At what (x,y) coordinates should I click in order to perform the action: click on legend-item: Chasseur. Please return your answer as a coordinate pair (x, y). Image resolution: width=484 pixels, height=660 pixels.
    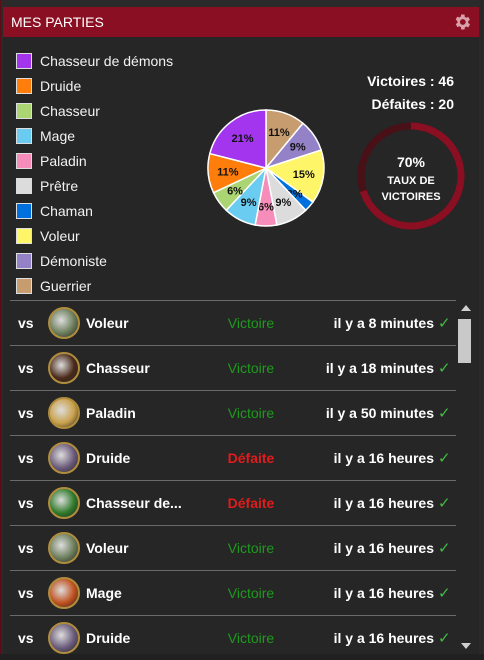
    Looking at the image, I should click on (94, 110).